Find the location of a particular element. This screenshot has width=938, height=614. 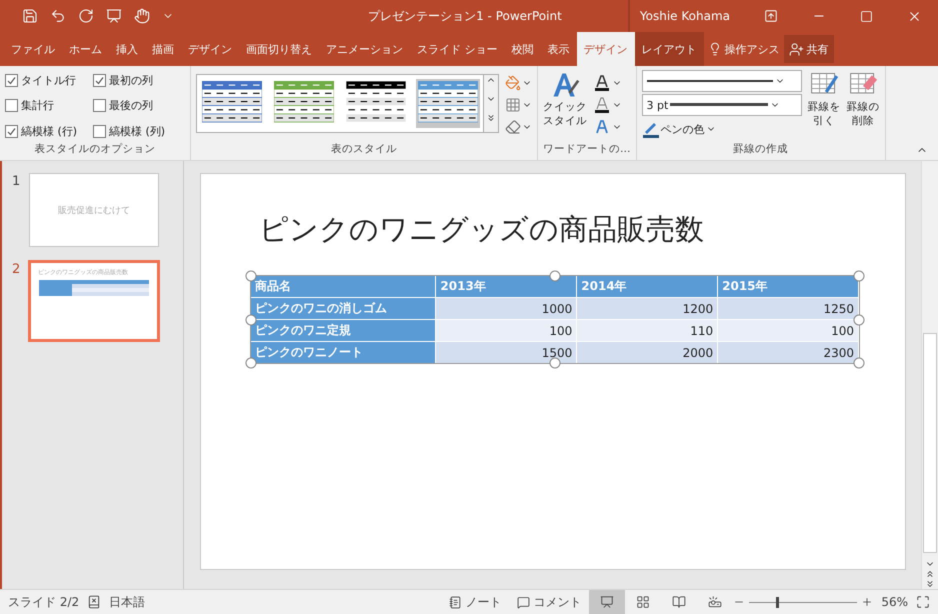

language-indicator: 日本語 is located at coordinates (127, 602).